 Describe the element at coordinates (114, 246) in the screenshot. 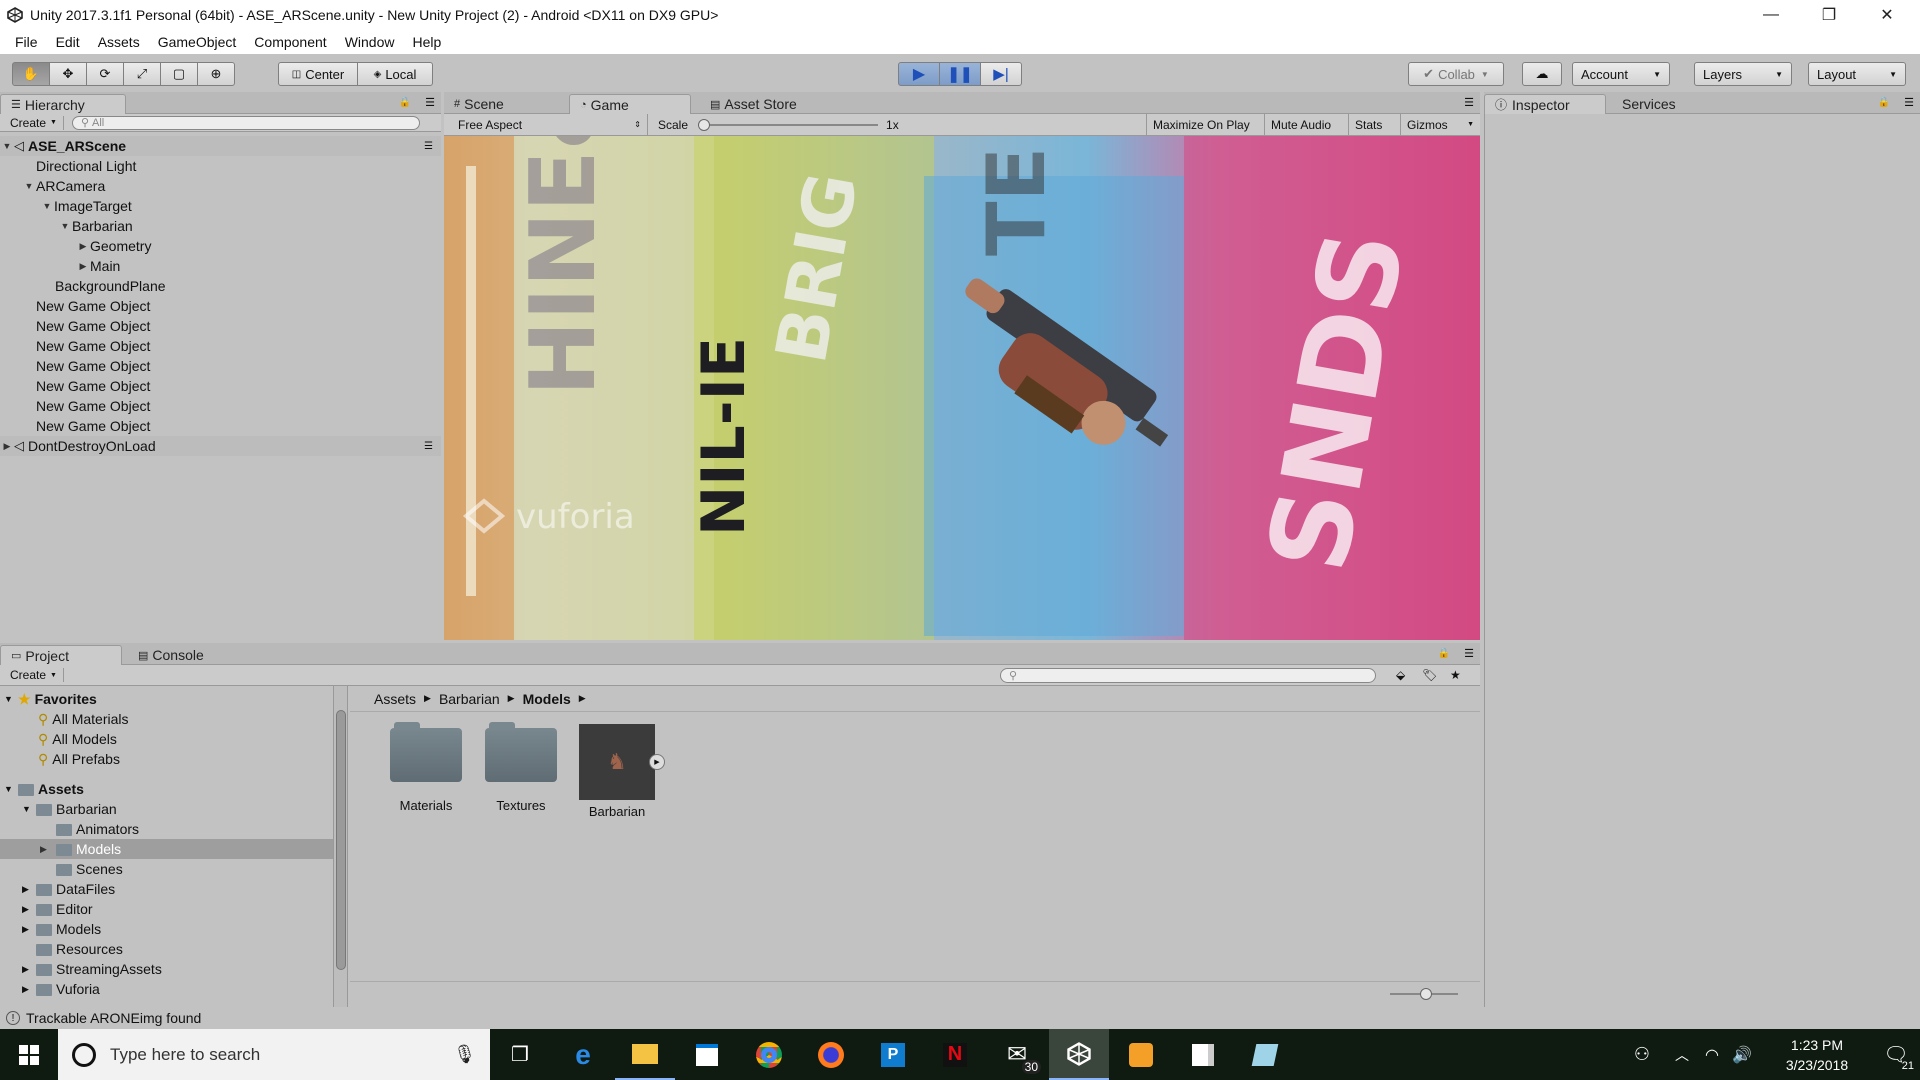

I see `hierarchy-item-geometry: ▶ Geometry` at that location.